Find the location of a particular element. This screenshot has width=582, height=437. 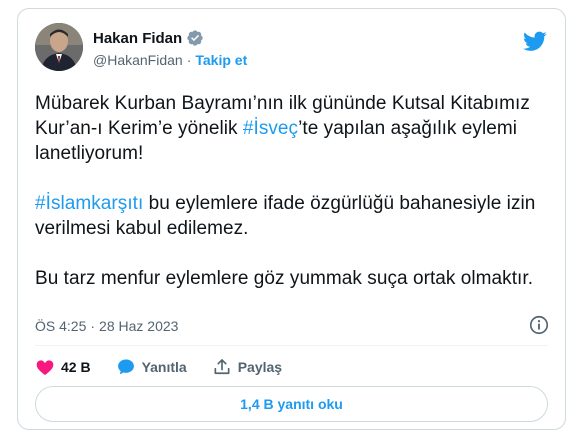

like-button: 42 B is located at coordinates (63, 367).